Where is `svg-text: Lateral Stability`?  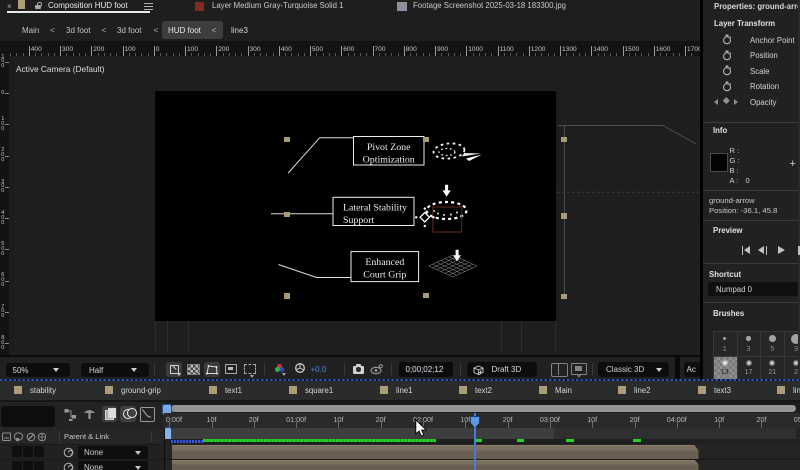
svg-text: Lateral Stability is located at coordinates (375, 208).